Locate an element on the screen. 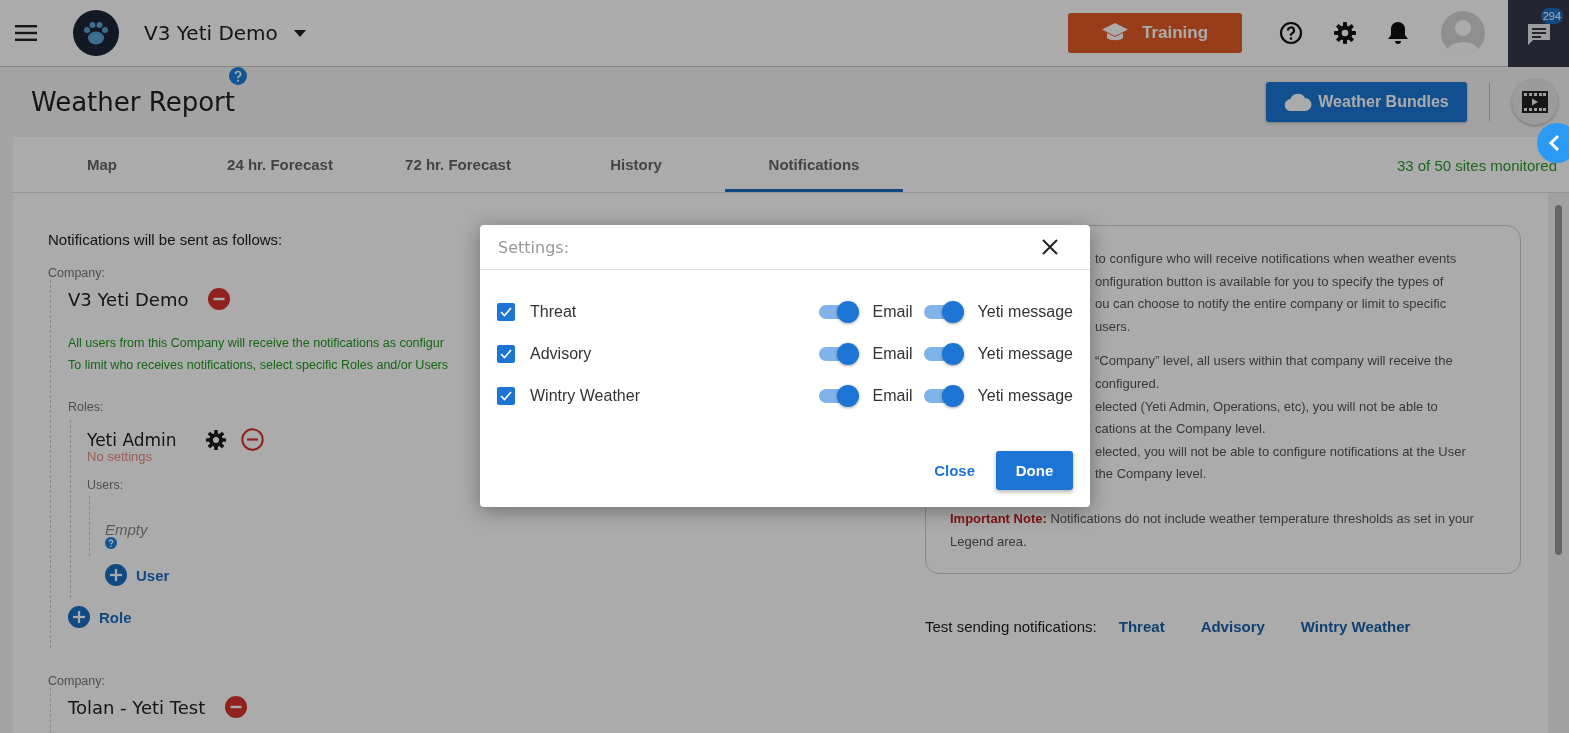  film-icon is located at coordinates (1535, 102).